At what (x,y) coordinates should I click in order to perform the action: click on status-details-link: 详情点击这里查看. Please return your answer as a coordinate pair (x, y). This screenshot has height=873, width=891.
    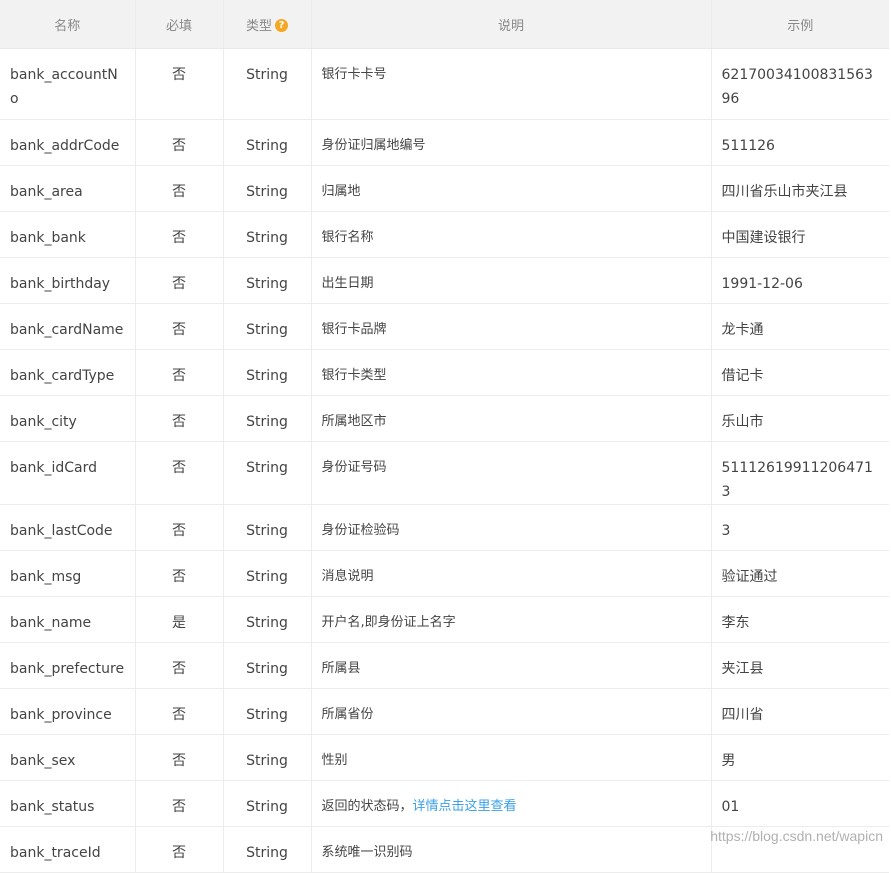
    Looking at the image, I should click on (465, 806).